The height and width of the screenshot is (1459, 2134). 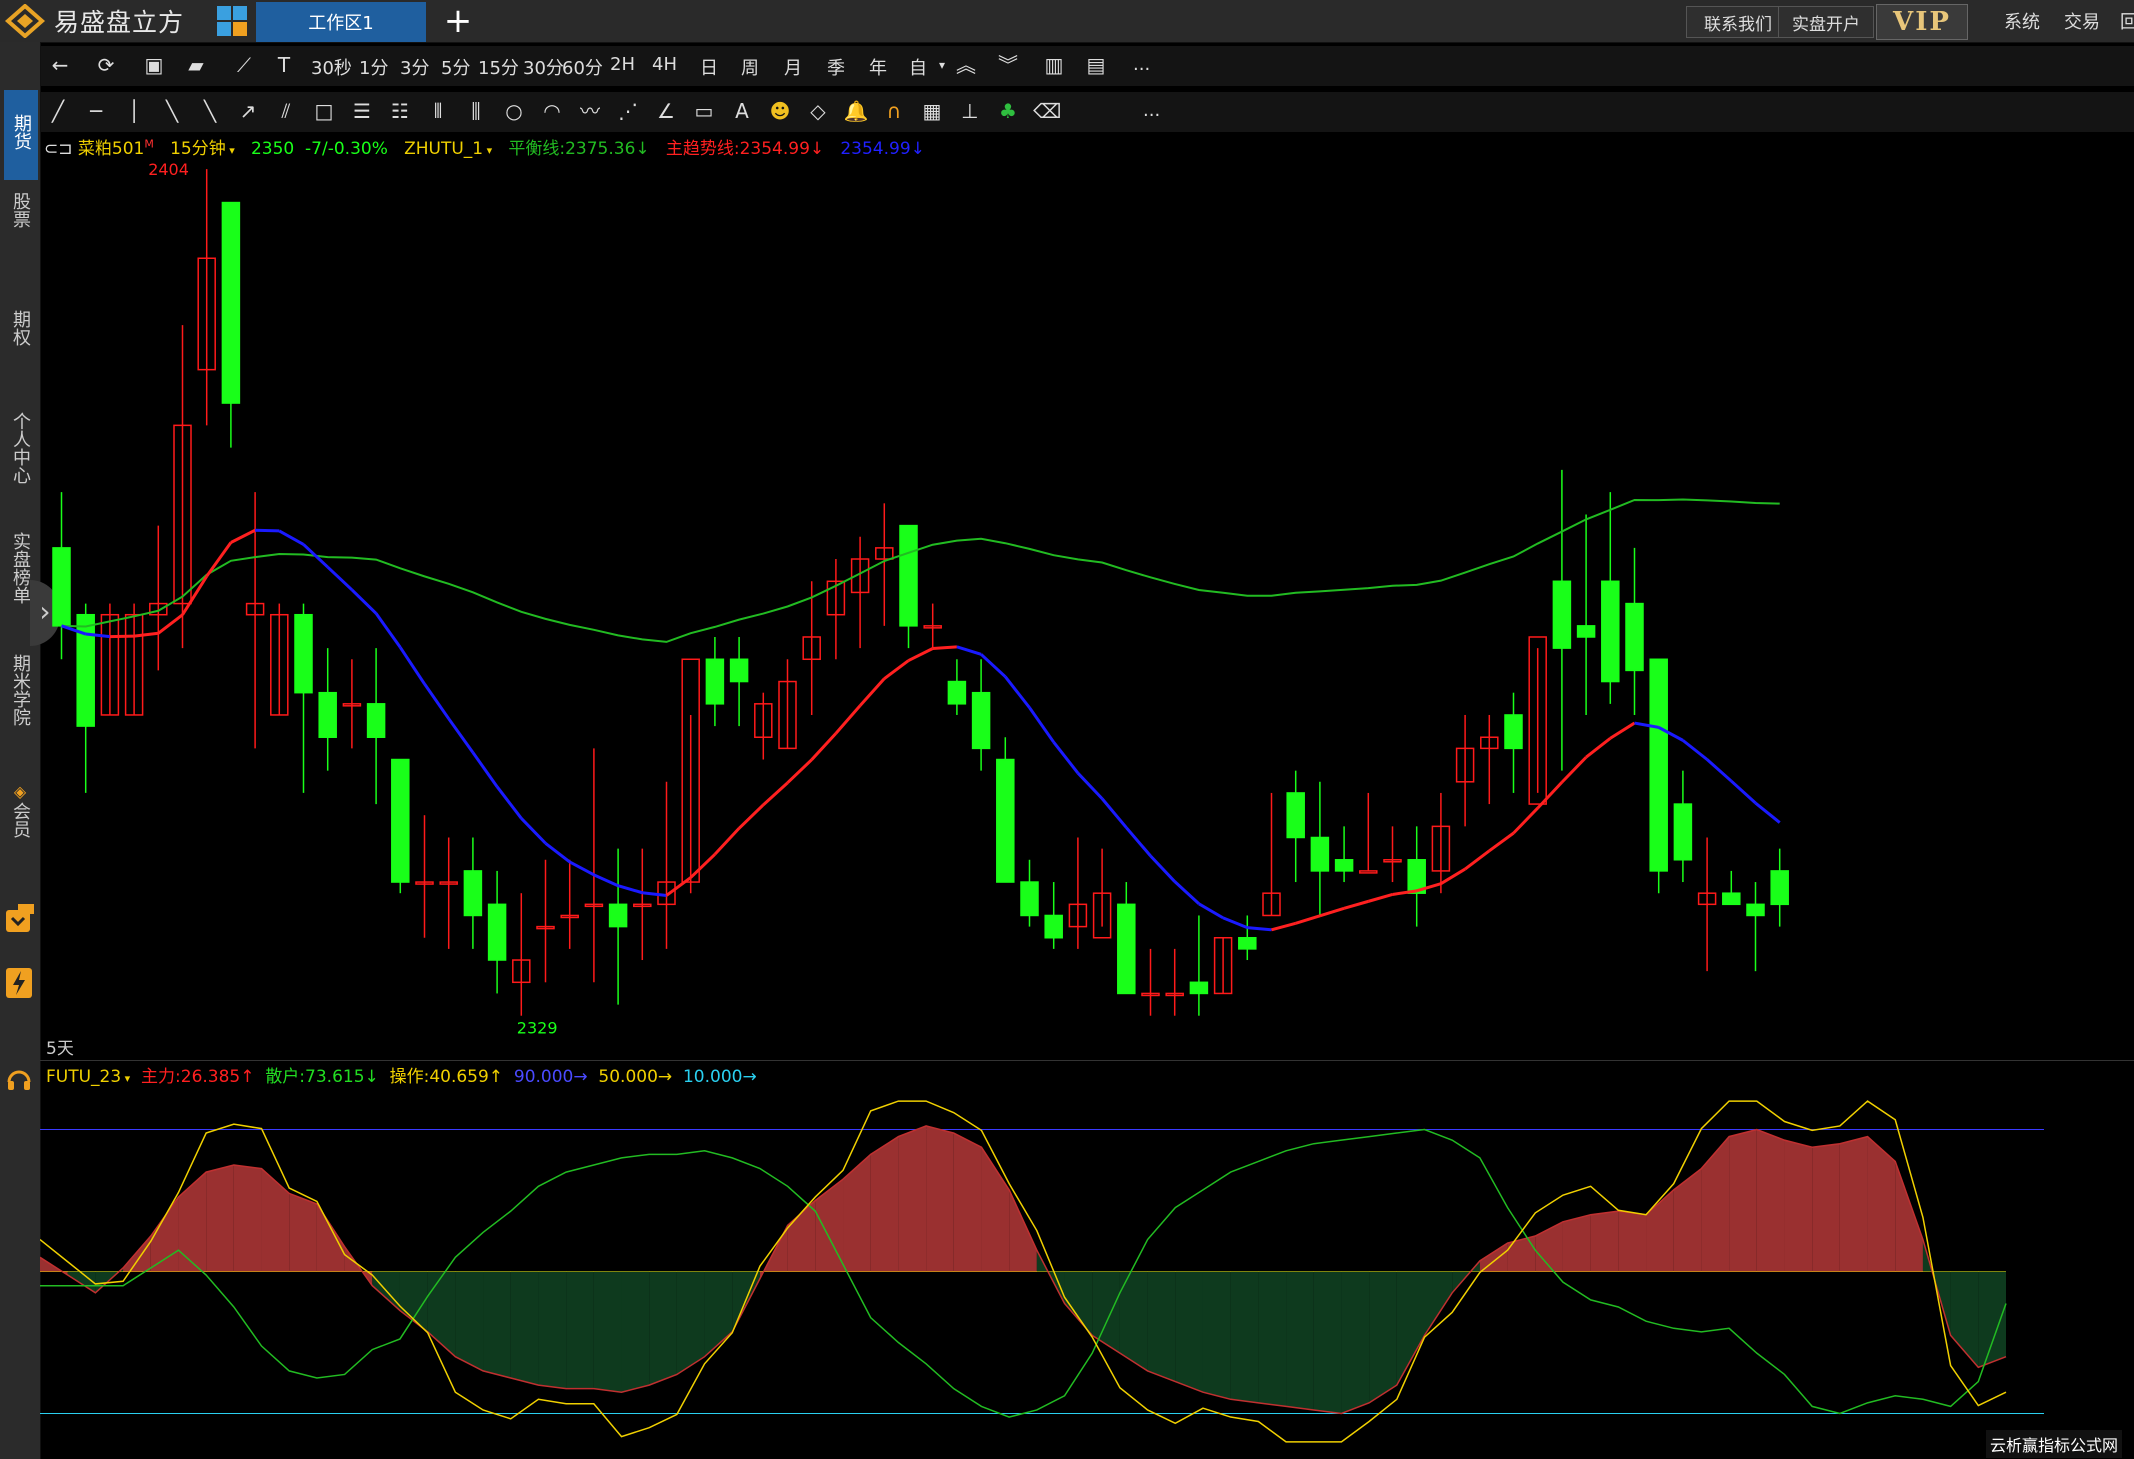 What do you see at coordinates (154, 65) in the screenshot?
I see `save-icon: ▣` at bounding box center [154, 65].